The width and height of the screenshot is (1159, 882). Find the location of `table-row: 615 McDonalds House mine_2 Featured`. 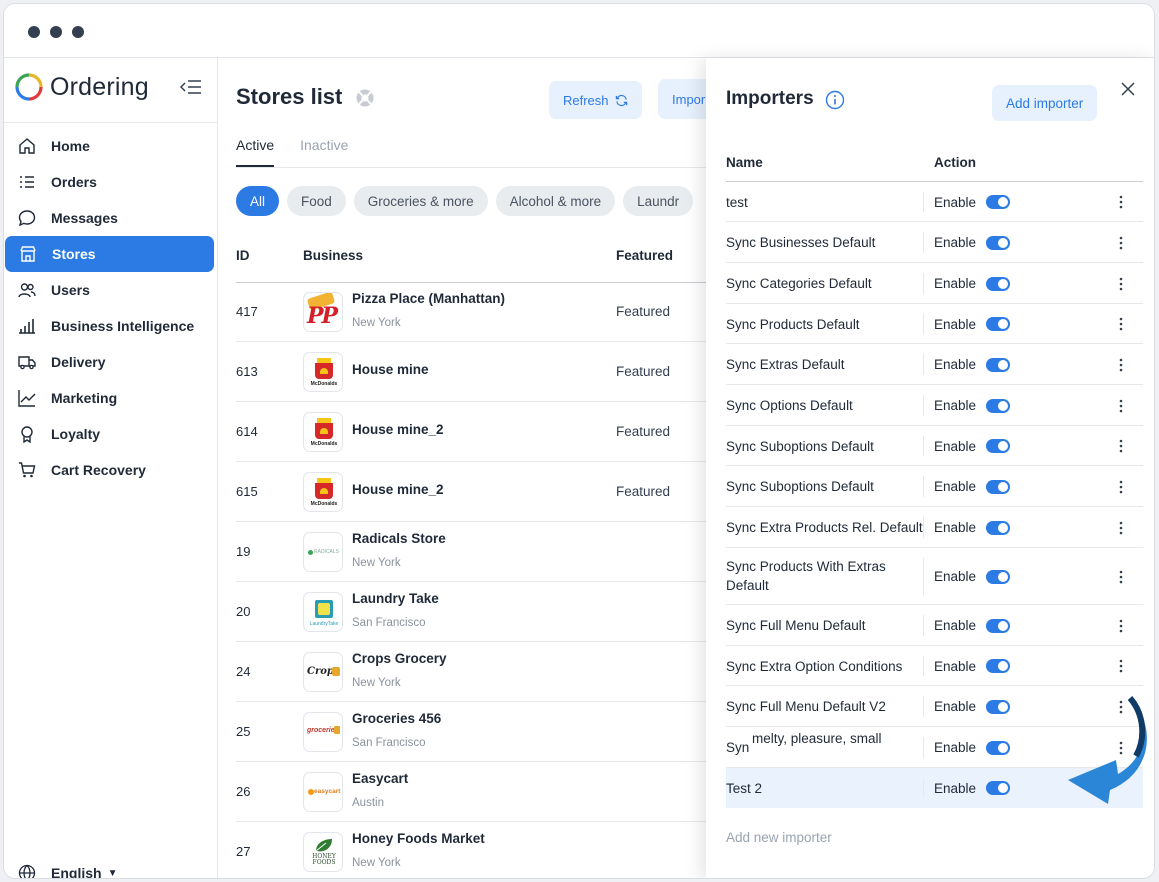

table-row: 615 McDonalds House mine_2 Featured is located at coordinates (487, 492).